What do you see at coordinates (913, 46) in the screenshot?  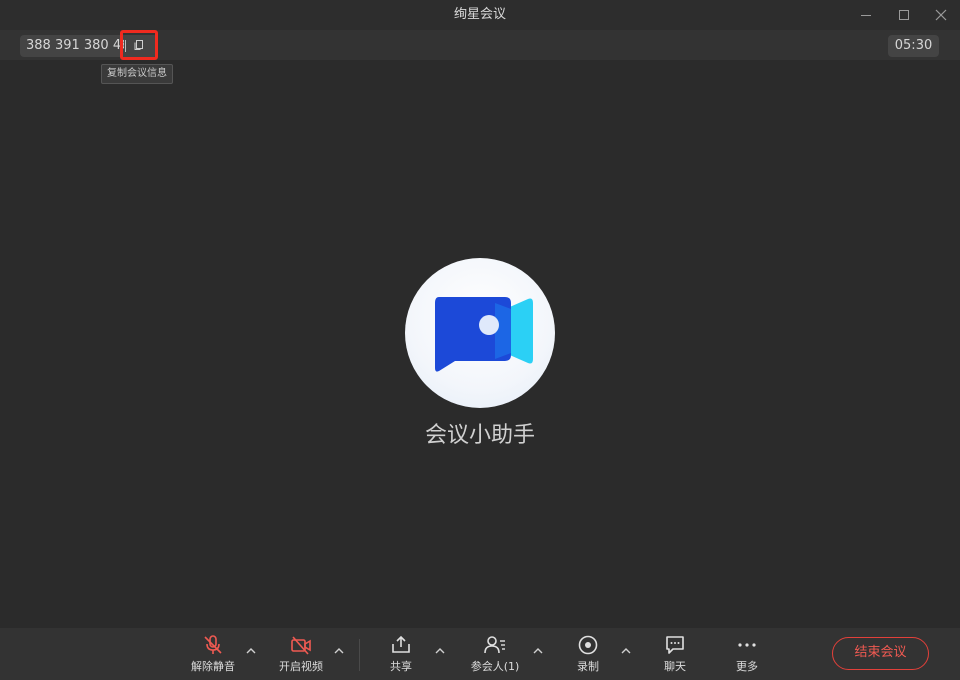 I see `meeting-timer: 05:30` at bounding box center [913, 46].